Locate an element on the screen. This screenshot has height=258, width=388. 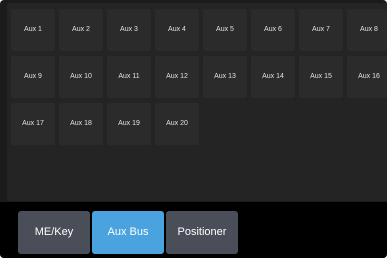
aux-button: Aux 5 is located at coordinates (225, 30).